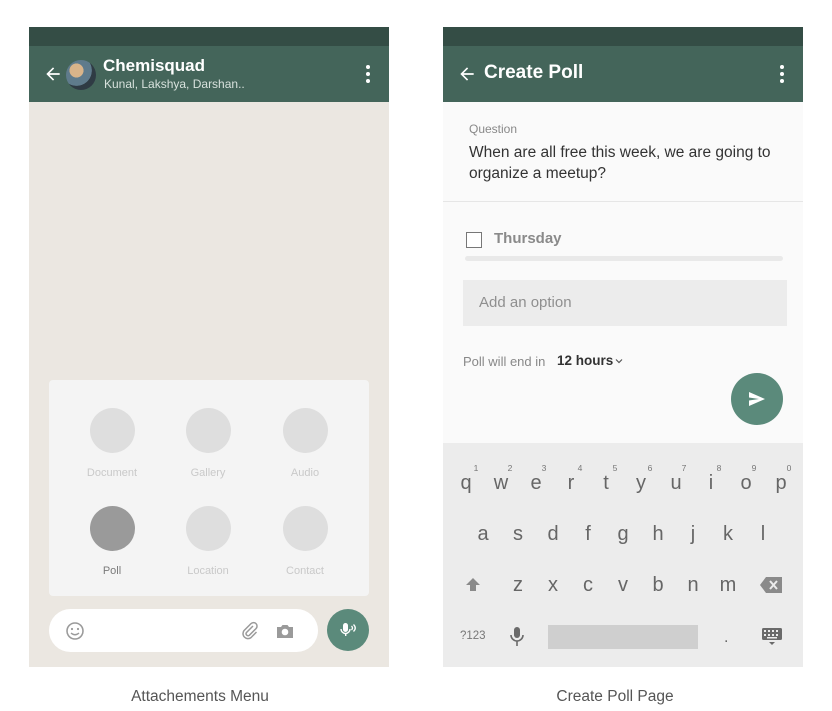  I want to click on divider, so click(623, 201).